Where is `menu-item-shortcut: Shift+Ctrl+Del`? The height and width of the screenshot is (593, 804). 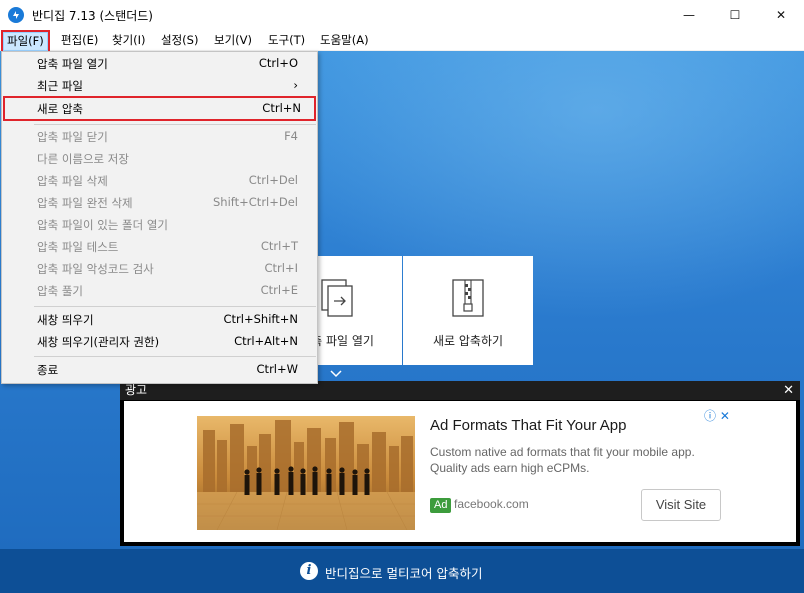
menu-item-shortcut: Shift+Ctrl+Del is located at coordinates (255, 202).